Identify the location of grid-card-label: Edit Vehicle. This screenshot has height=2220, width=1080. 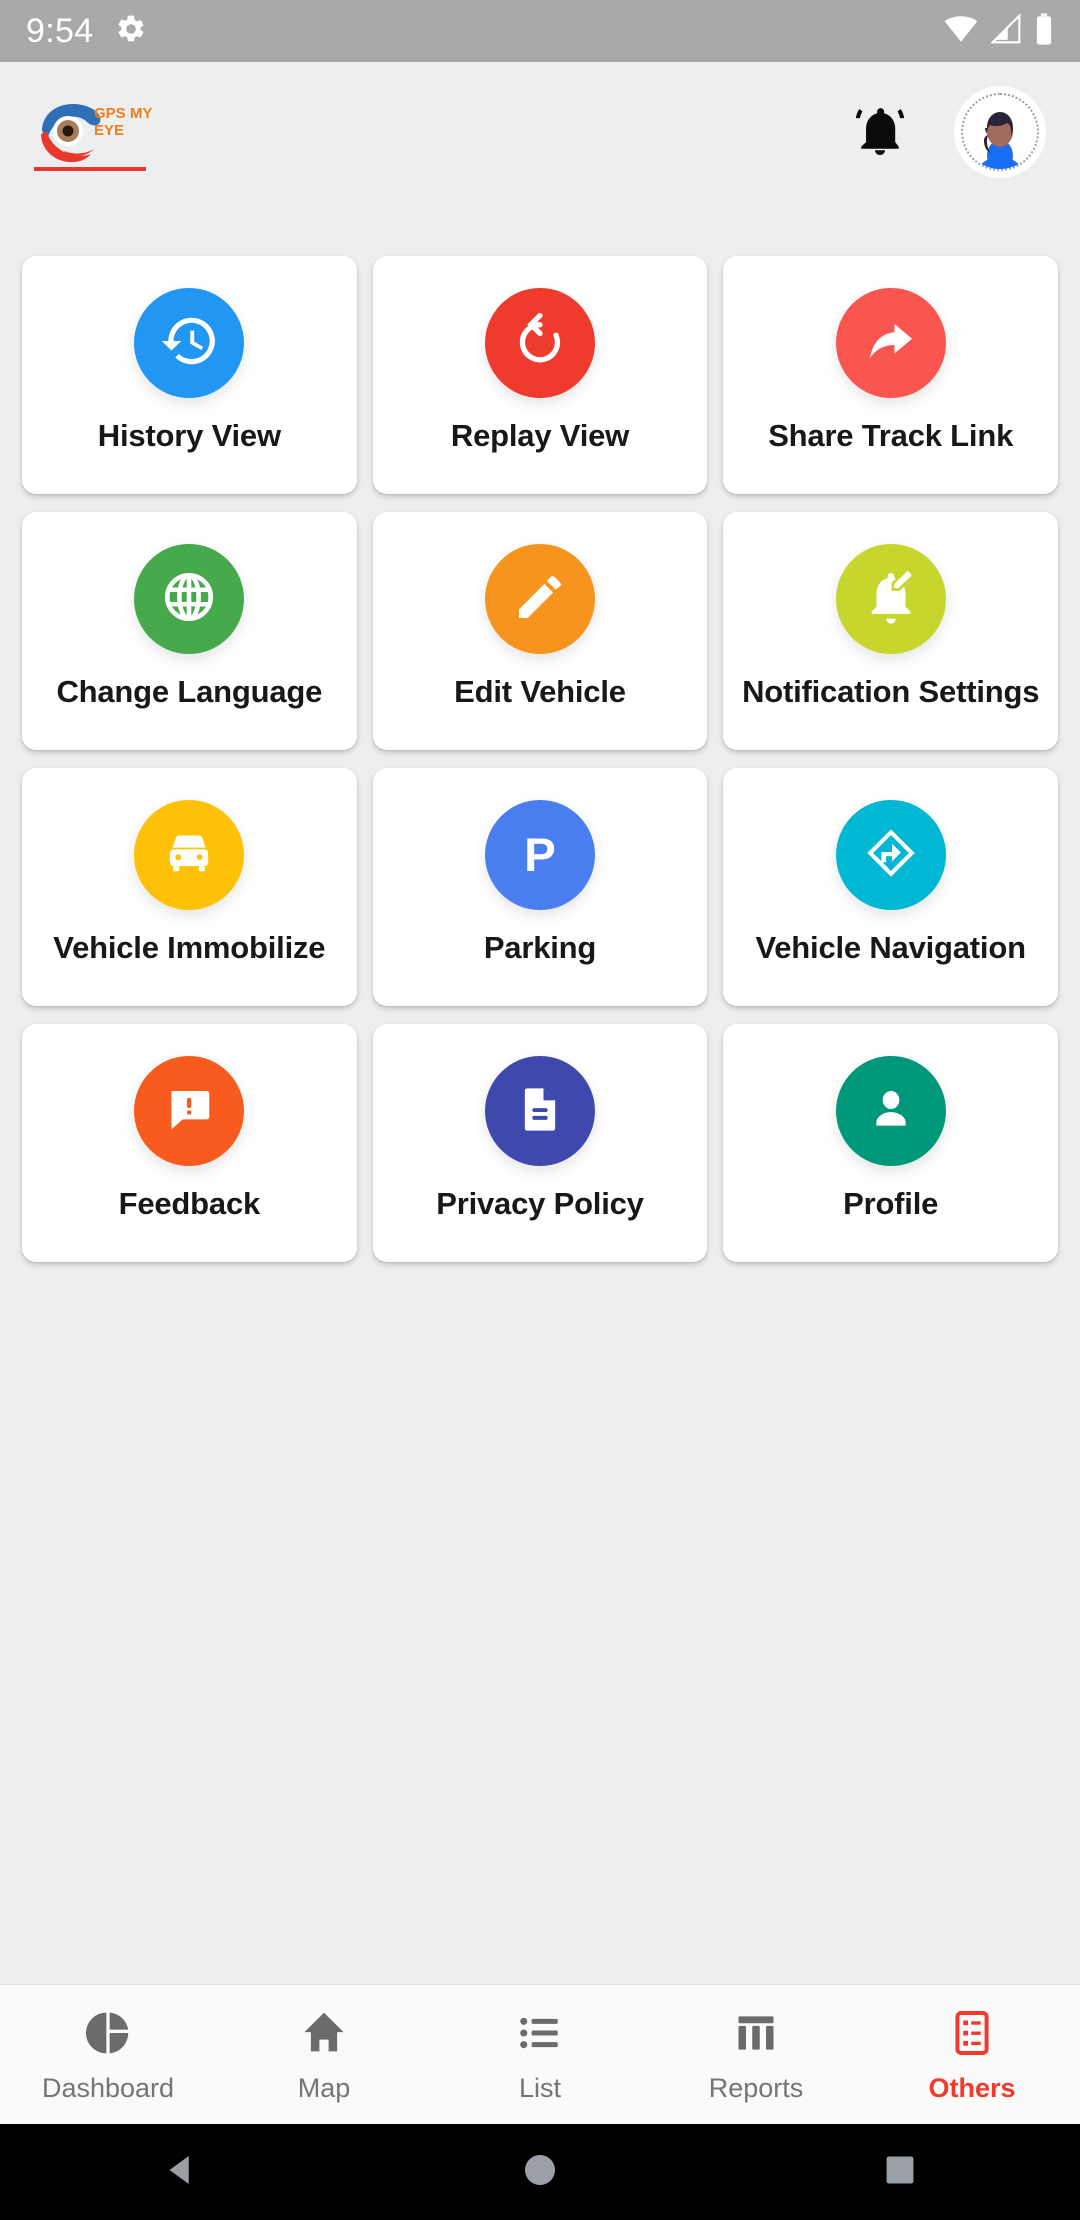
(540, 691).